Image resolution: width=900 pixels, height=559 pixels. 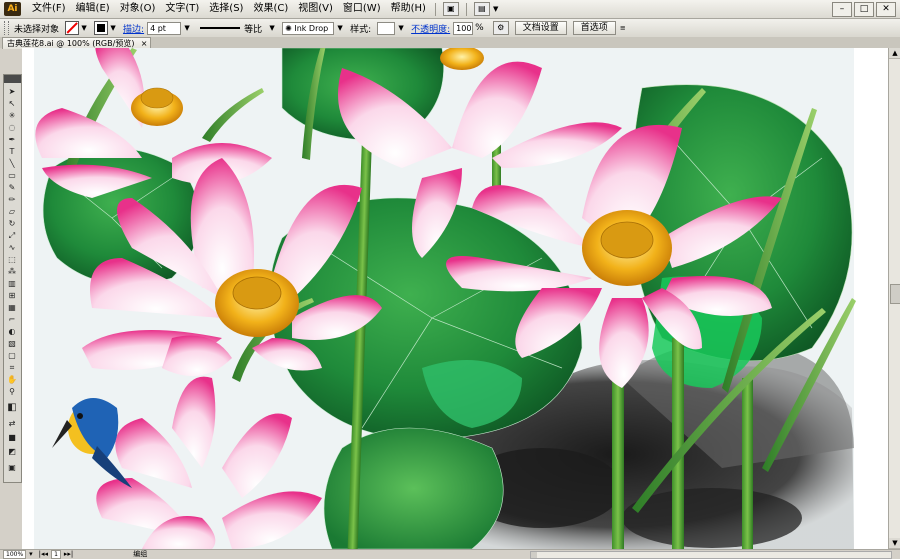 I want to click on opacity-link: 不透明度:, so click(x=430, y=28).